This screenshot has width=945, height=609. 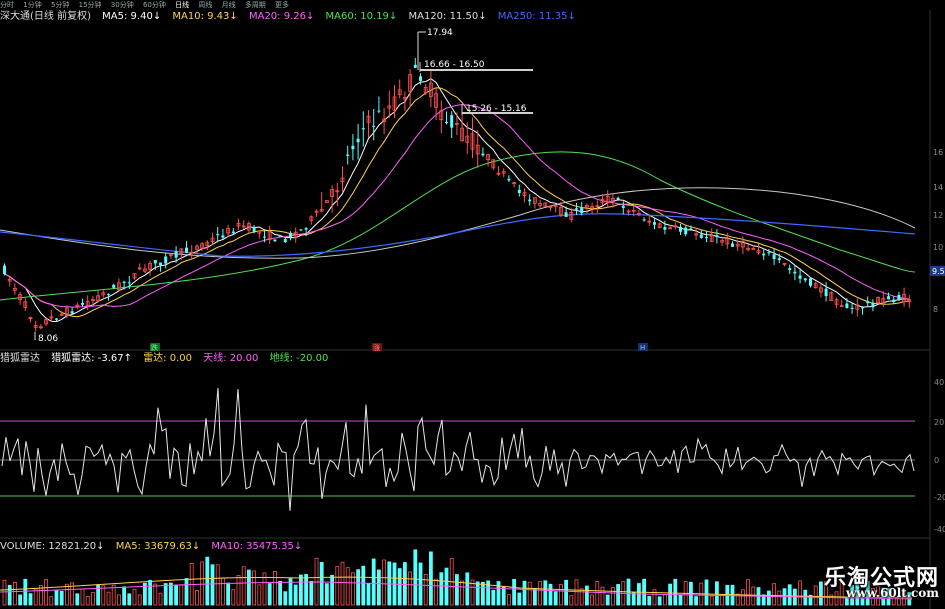 What do you see at coordinates (939, 422) in the screenshot?
I see `indicator-axis-label: 20` at bounding box center [939, 422].